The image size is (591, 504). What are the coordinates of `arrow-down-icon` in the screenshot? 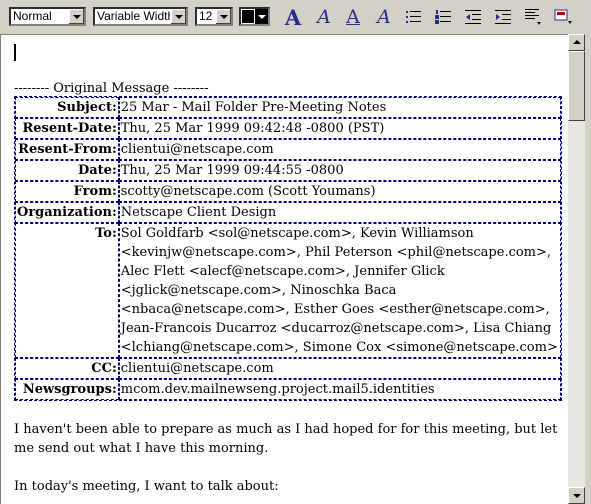 It's located at (577, 496).